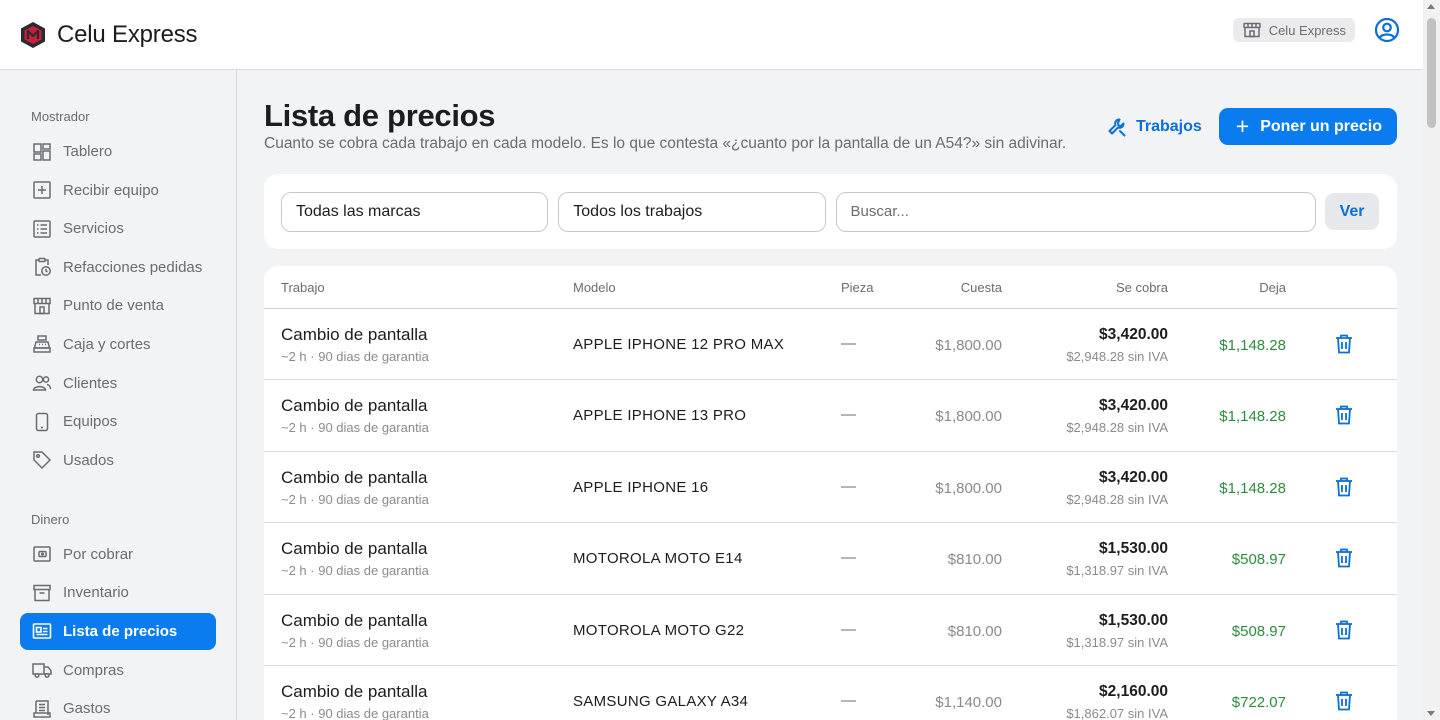 This screenshot has width=1440, height=720. What do you see at coordinates (118, 421) in the screenshot?
I see `sidebar-item-equipos: Equipos` at bounding box center [118, 421].